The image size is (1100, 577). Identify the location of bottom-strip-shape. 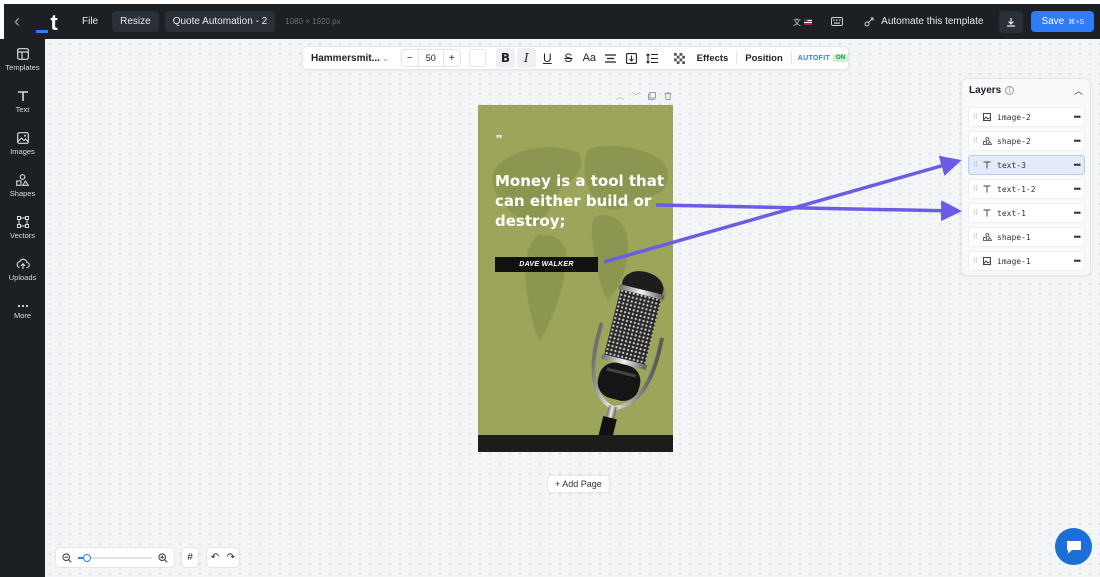
(575, 443).